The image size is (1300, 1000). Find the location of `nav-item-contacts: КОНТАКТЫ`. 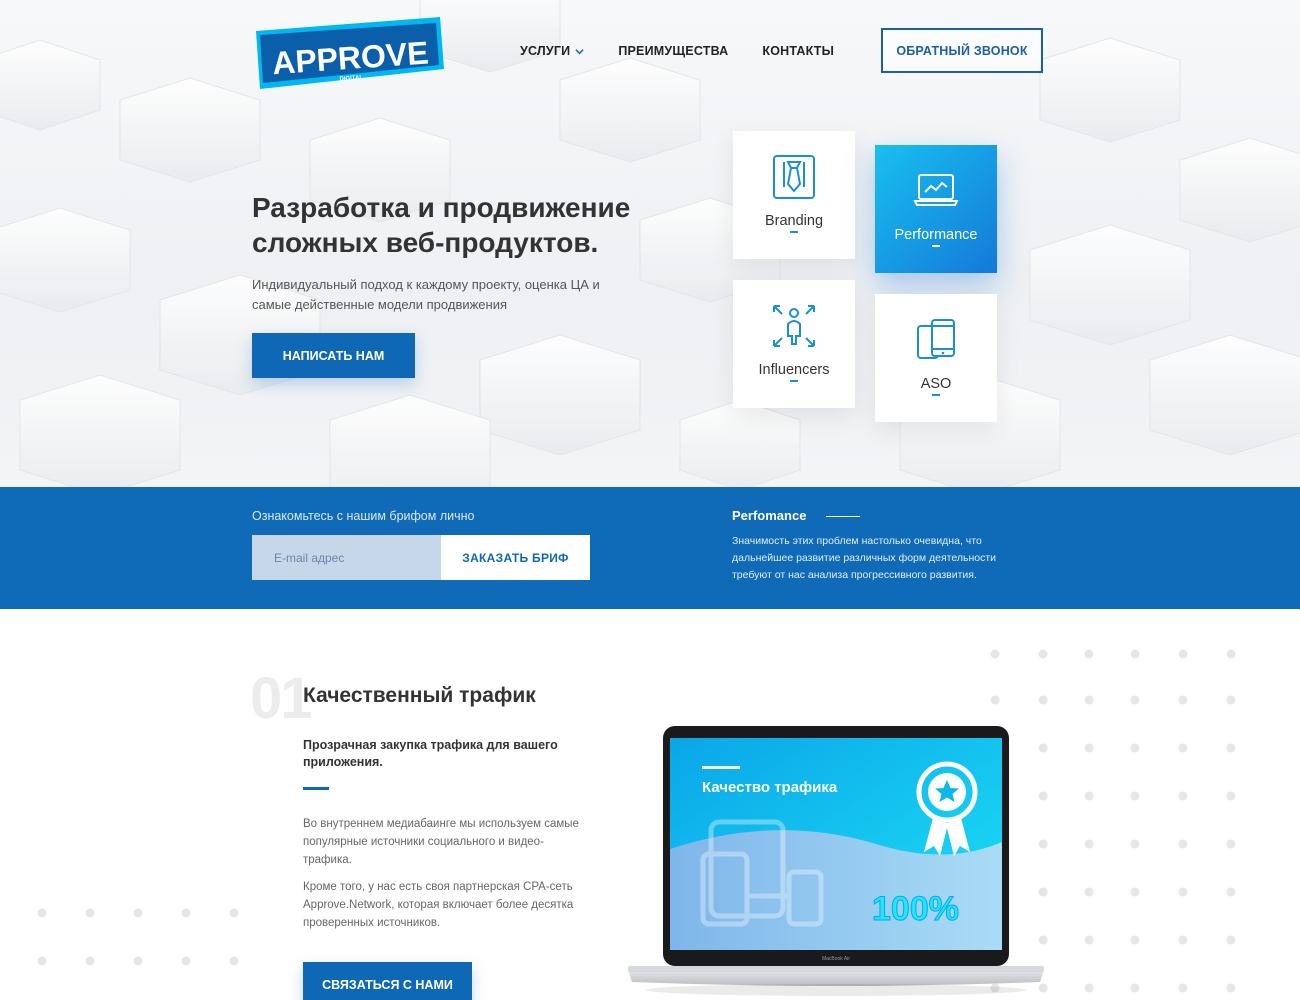

nav-item-contacts: КОНТАКТЫ is located at coordinates (798, 51).